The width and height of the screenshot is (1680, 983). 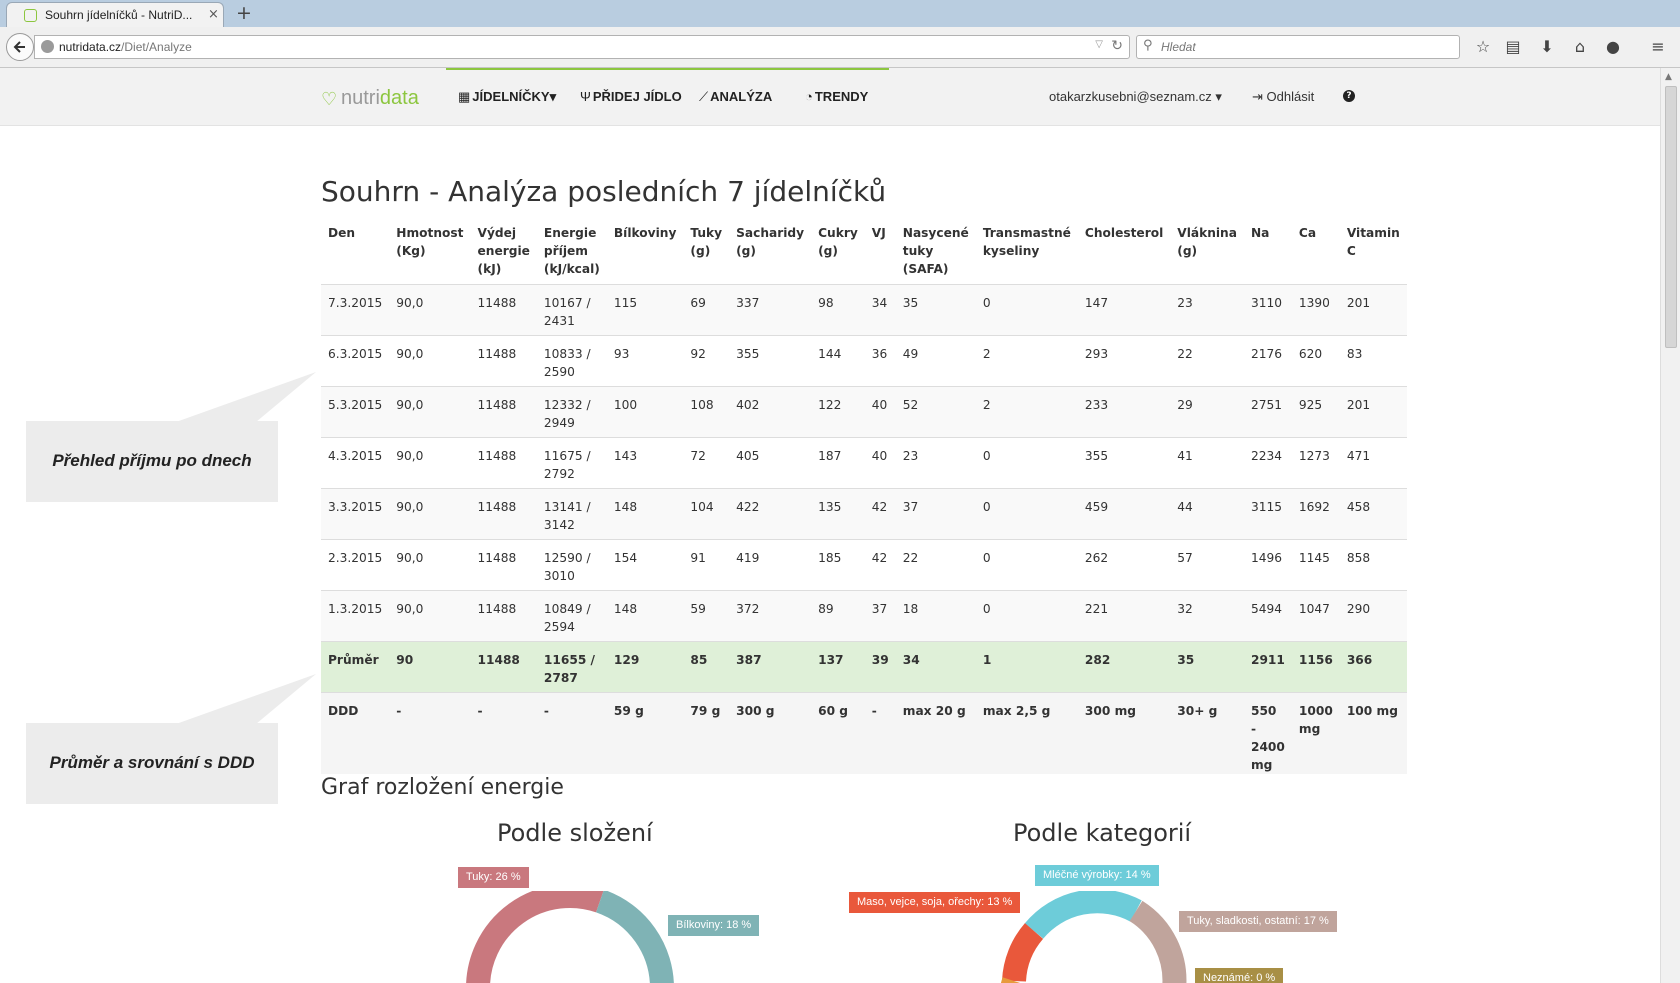 What do you see at coordinates (645, 733) in the screenshot?
I see `table-cell: 59 g` at bounding box center [645, 733].